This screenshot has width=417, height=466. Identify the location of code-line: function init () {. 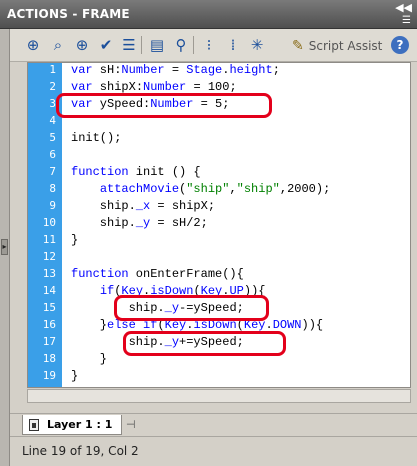
(136, 172).